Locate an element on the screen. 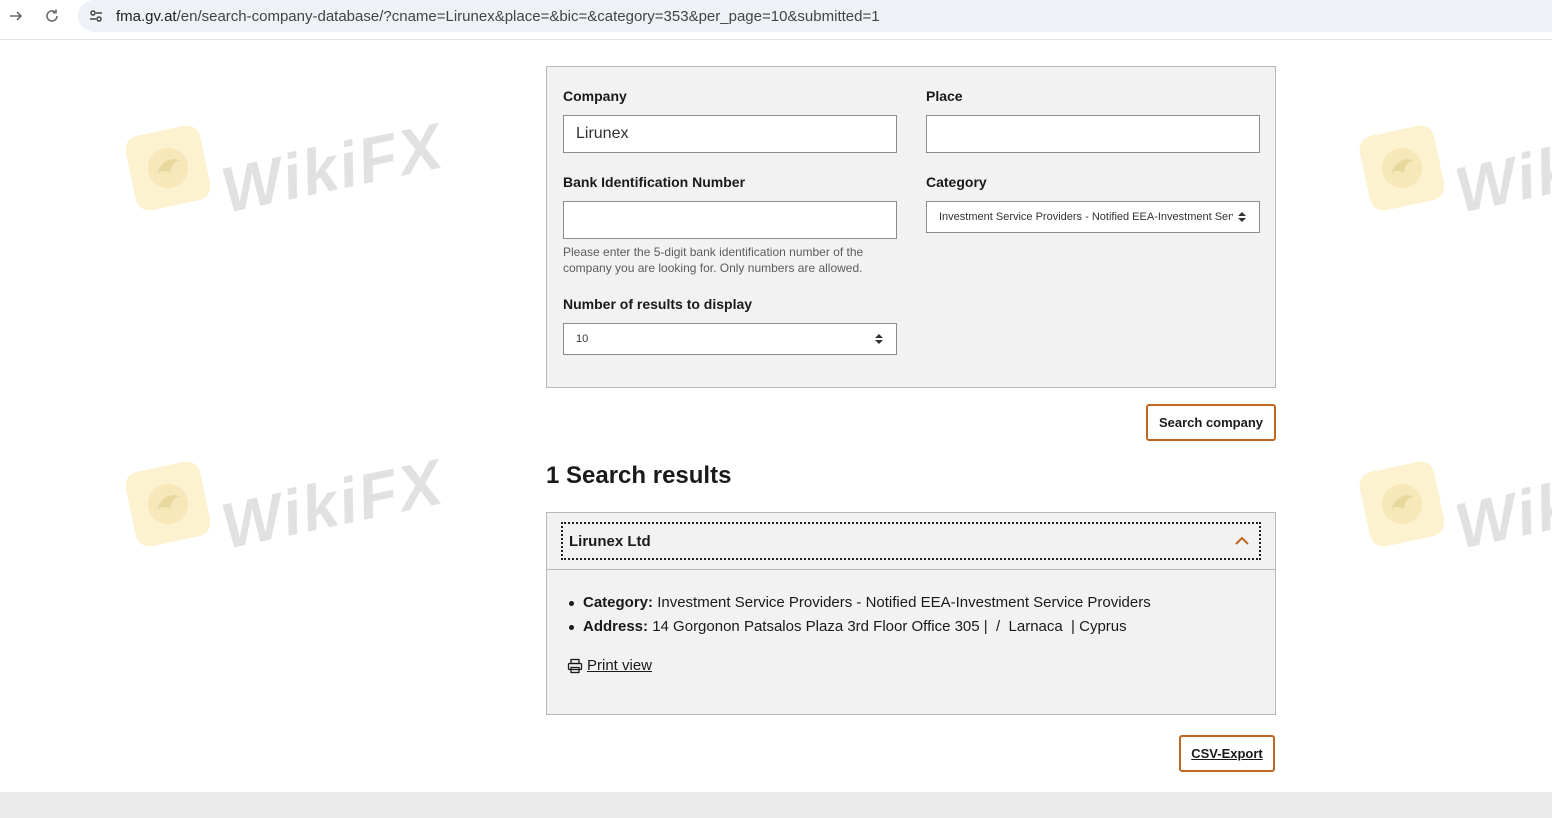  place-label: Place is located at coordinates (944, 96).